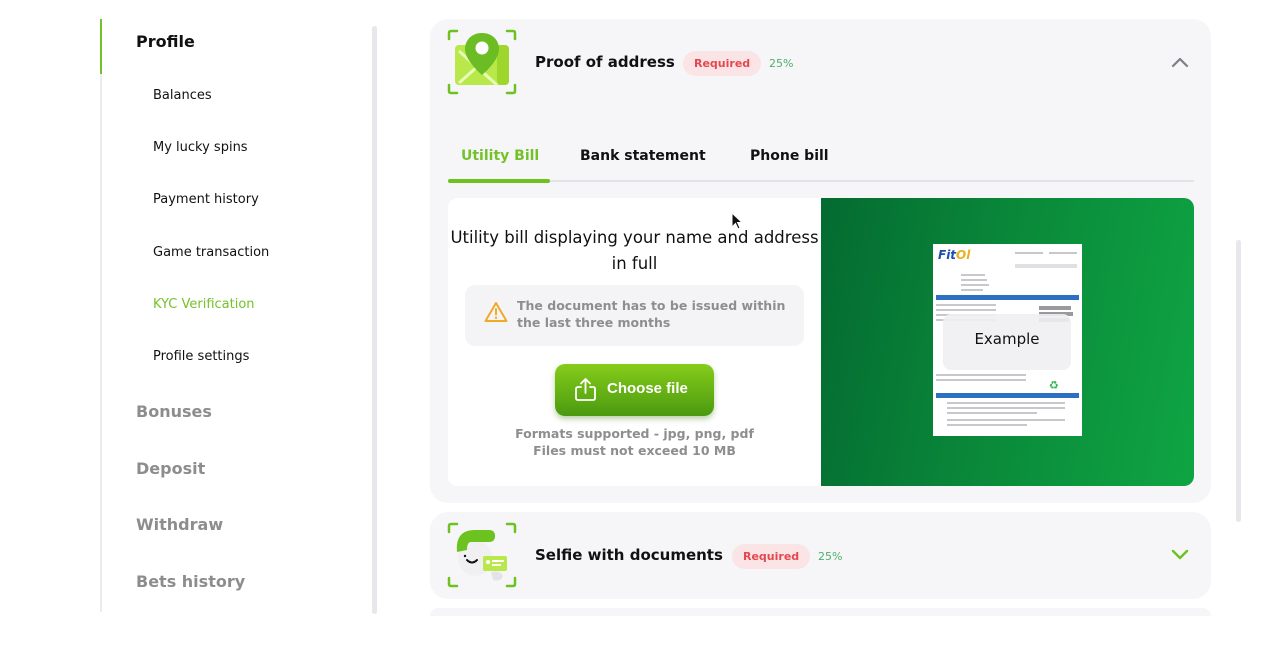 The width and height of the screenshot is (1280, 651). What do you see at coordinates (634, 450) in the screenshot?
I see `size-limit-text: Files must not exceed 10 MB` at bounding box center [634, 450].